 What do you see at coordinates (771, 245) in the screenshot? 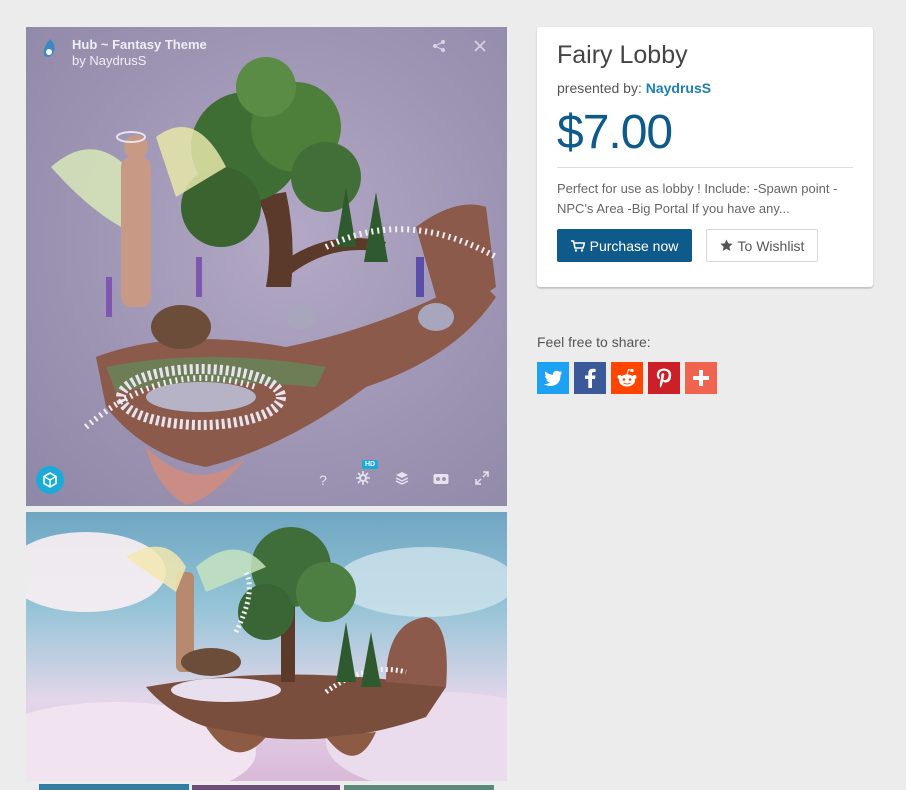
I see `wishlist-label: To Wishlist` at bounding box center [771, 245].